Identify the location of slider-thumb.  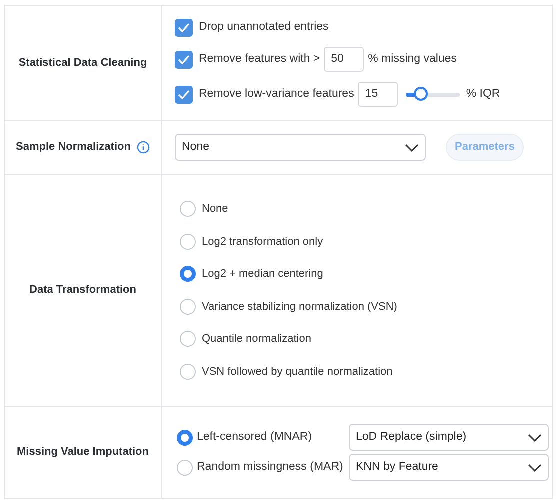
(421, 93).